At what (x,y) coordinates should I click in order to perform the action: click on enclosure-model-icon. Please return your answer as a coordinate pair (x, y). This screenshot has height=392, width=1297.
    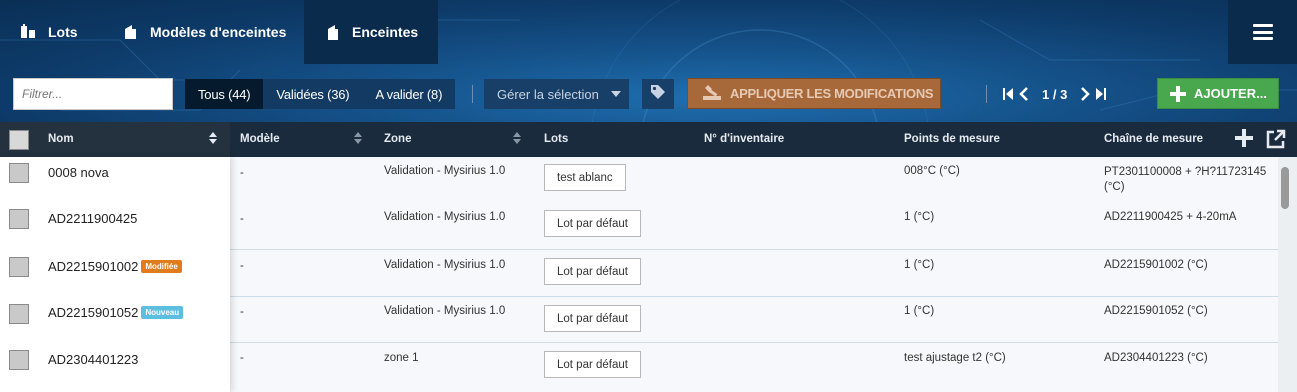
    Looking at the image, I should click on (131, 32).